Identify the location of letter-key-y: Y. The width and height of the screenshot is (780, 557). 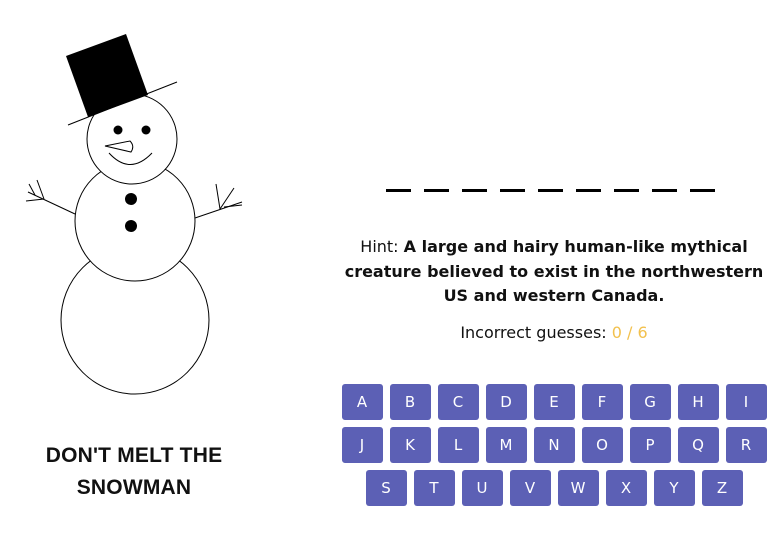
(674, 488).